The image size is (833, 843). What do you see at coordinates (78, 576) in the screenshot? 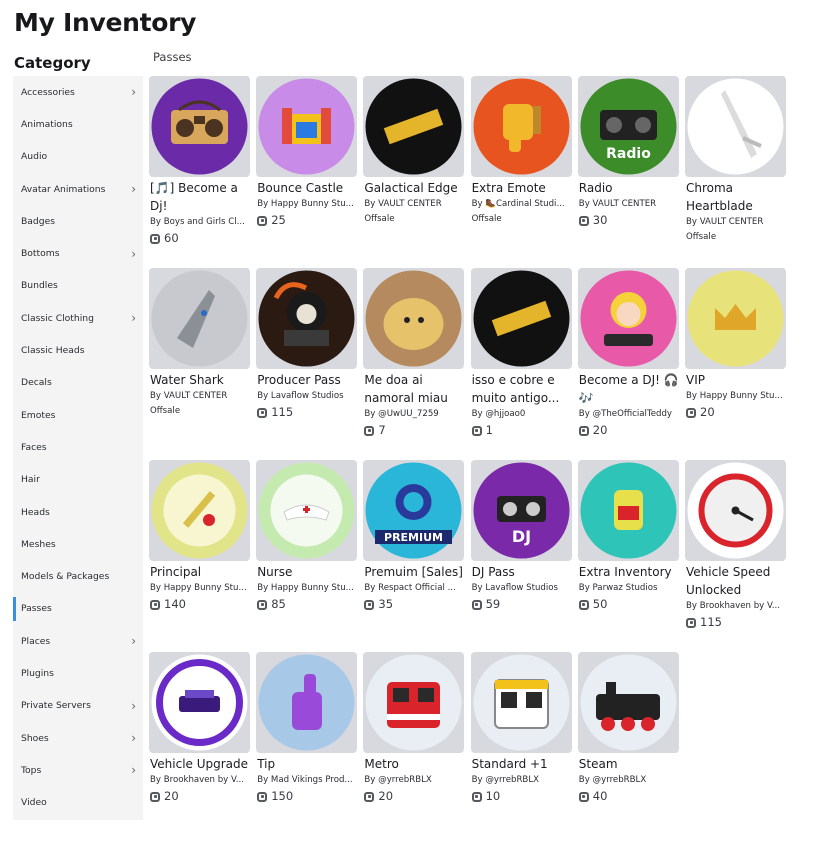
I see `sidebar-item-models-packages: Models & Packages` at bounding box center [78, 576].